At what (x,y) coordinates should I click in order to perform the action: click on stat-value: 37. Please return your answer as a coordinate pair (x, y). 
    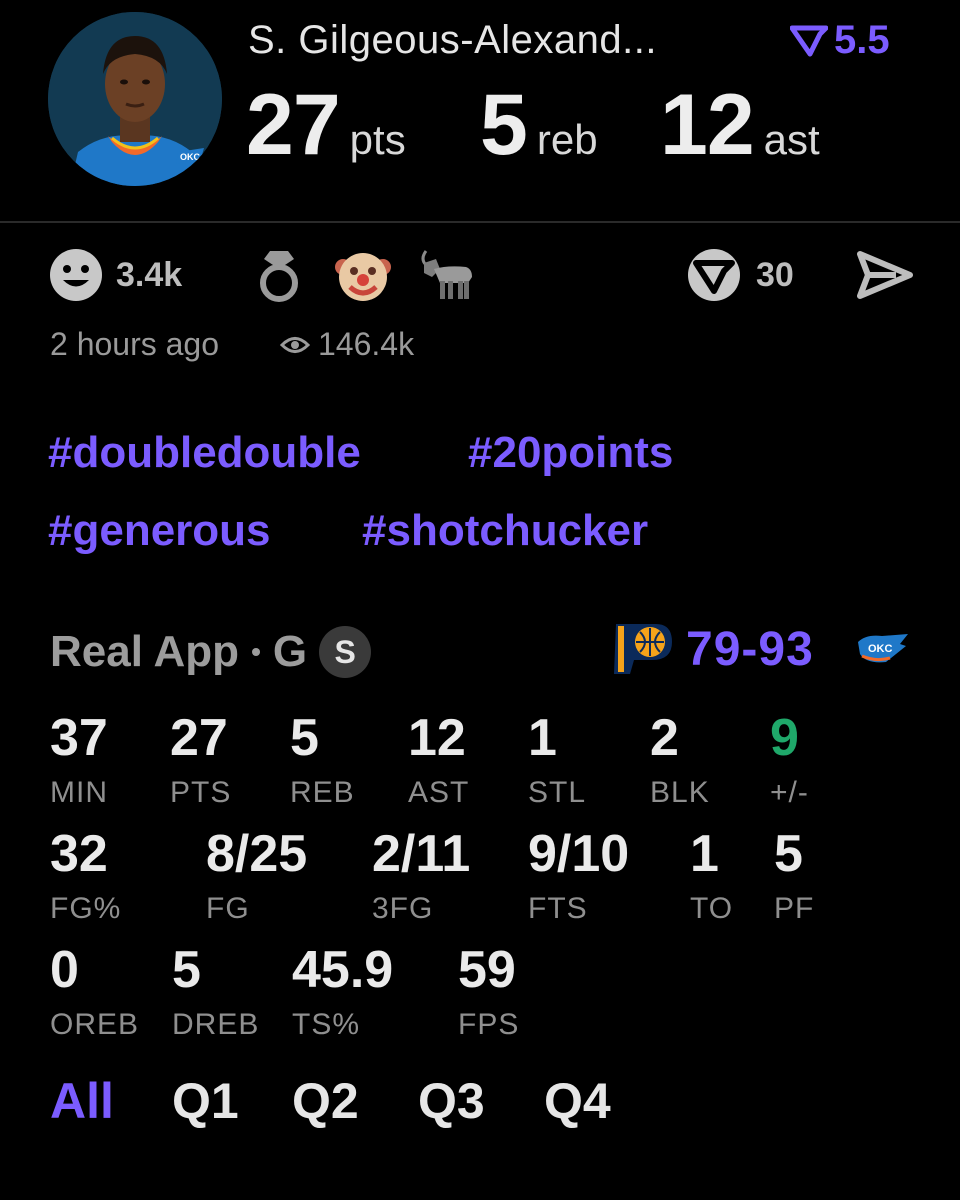
    Looking at the image, I should click on (79, 738).